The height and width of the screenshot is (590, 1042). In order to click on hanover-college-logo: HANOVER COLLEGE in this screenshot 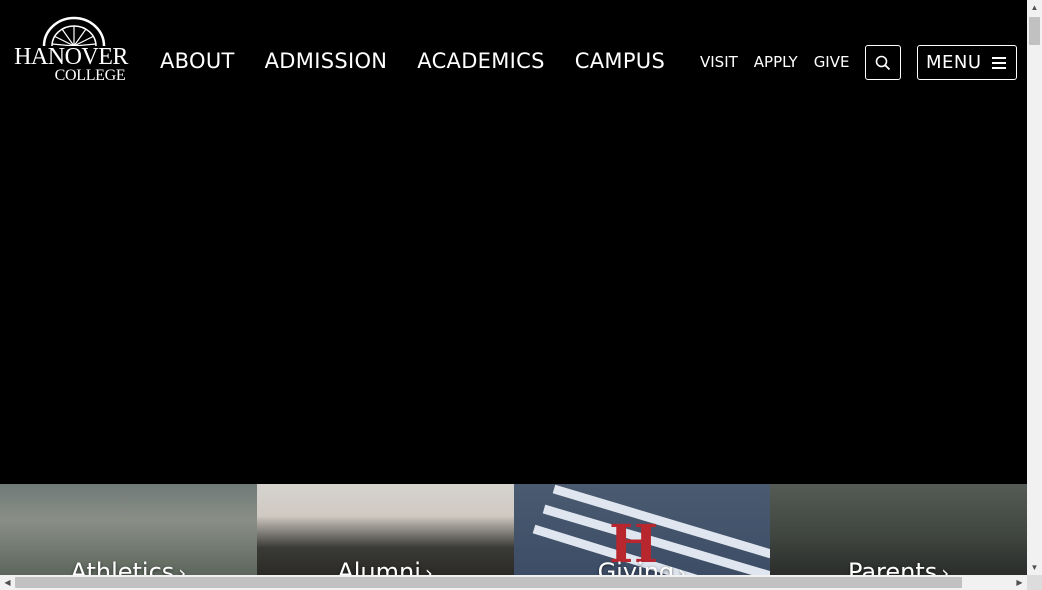, I will do `click(70, 52)`.